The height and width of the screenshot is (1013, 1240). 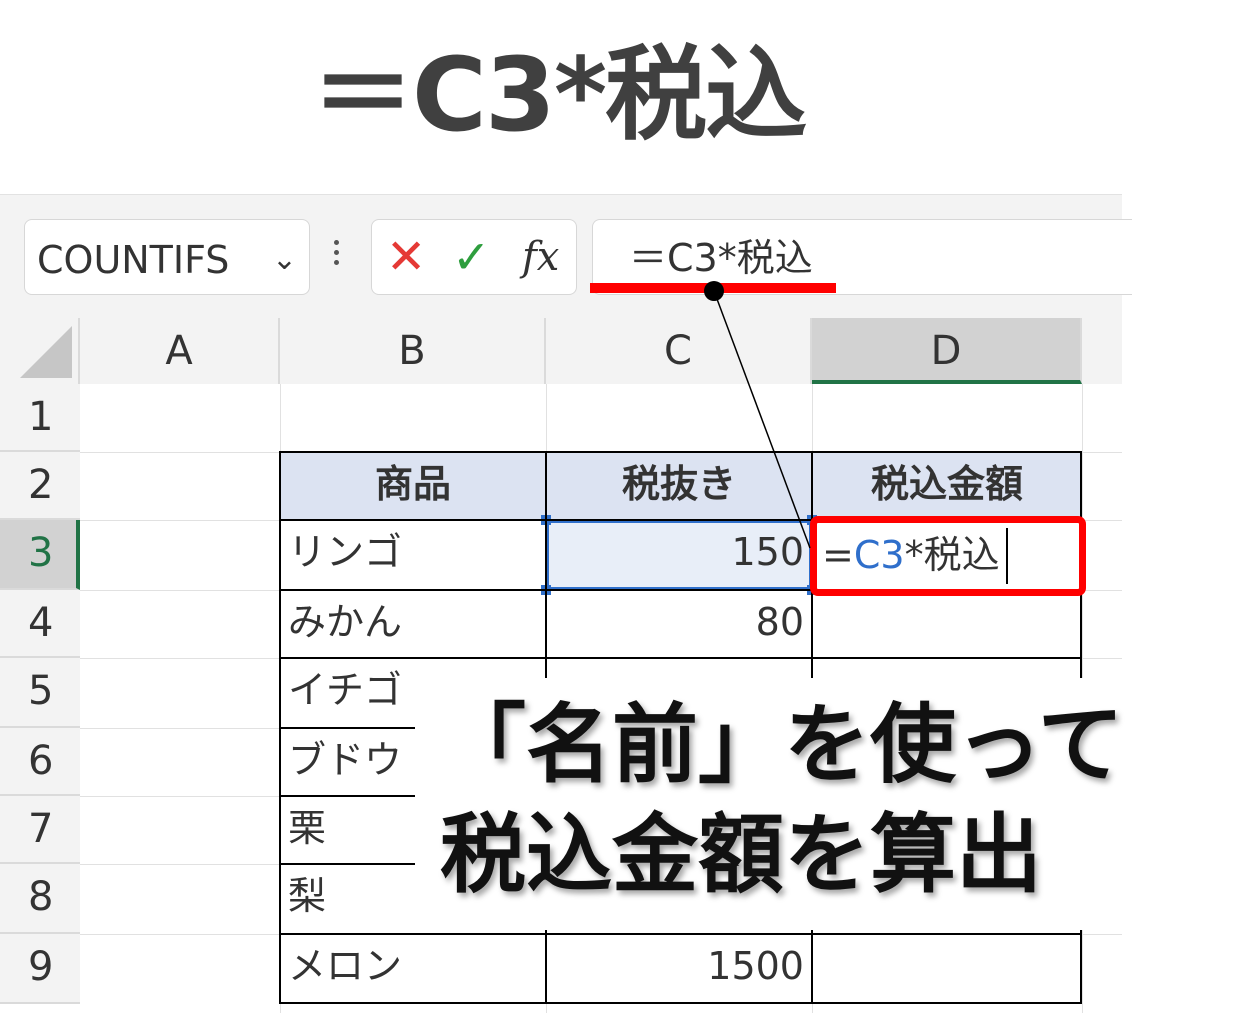 I want to click on formula-bar-value: ＝C3*税込, so click(x=721, y=258).